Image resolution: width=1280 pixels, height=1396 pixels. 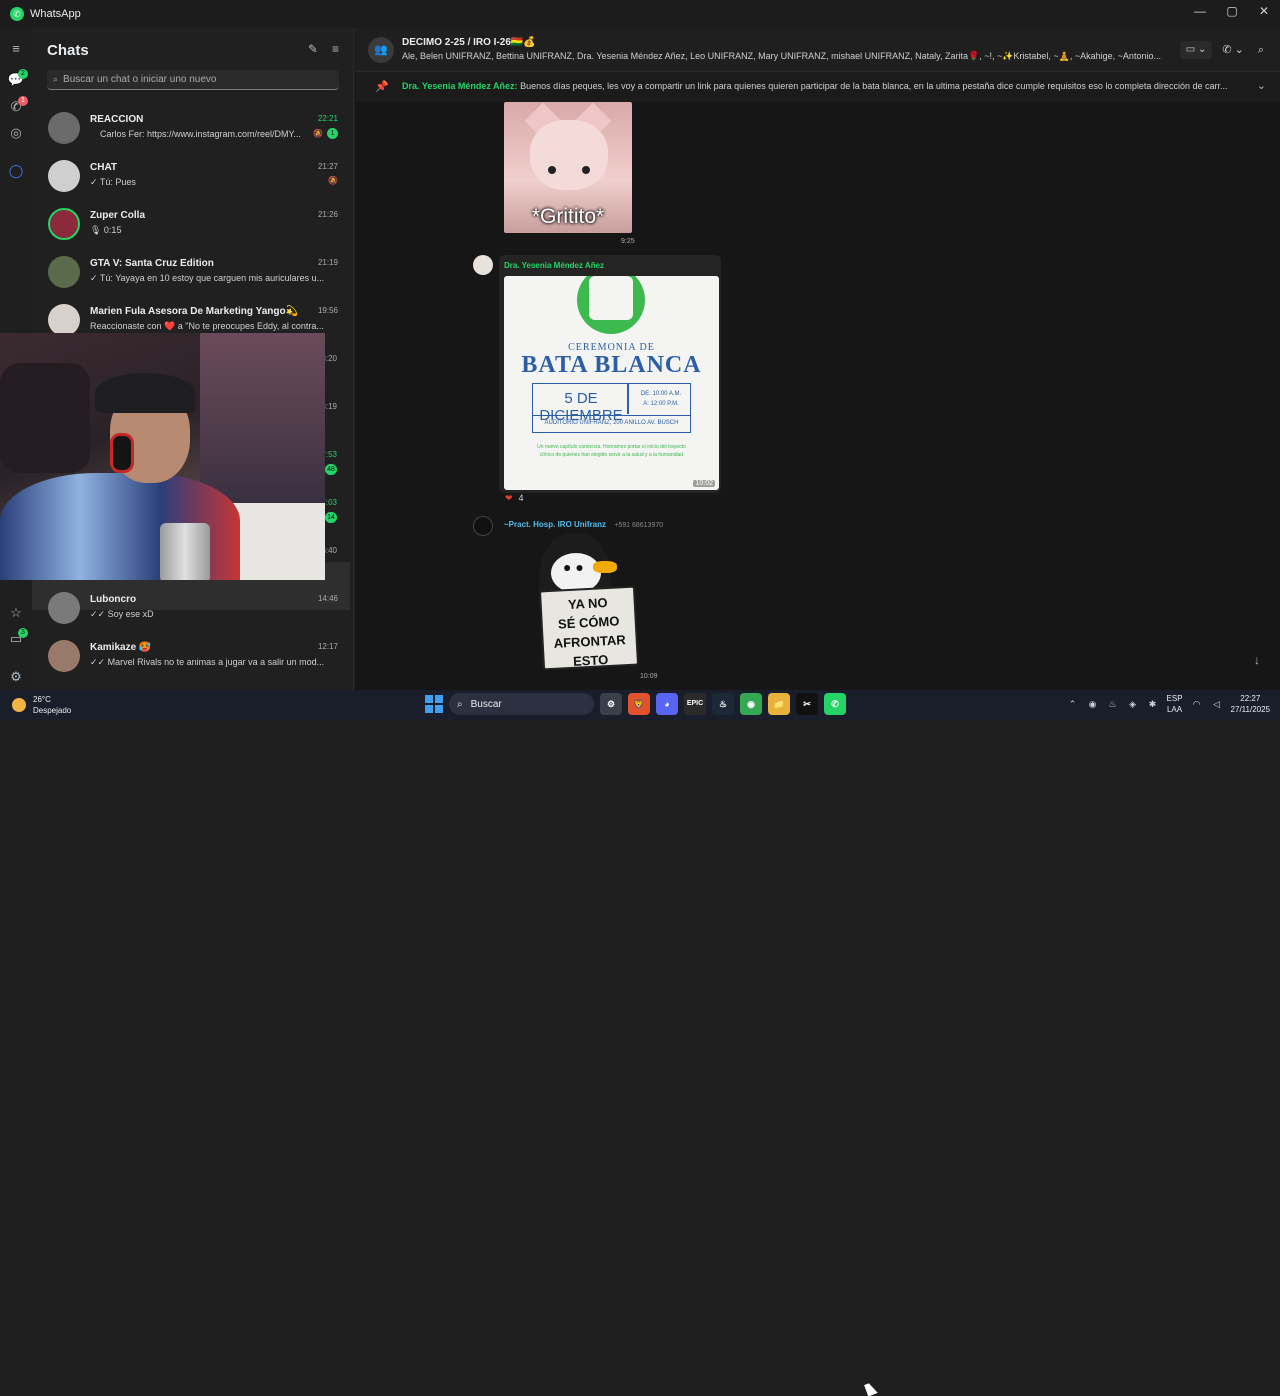 What do you see at coordinates (16, 49) in the screenshot?
I see `menu-icon: ≡` at bounding box center [16, 49].